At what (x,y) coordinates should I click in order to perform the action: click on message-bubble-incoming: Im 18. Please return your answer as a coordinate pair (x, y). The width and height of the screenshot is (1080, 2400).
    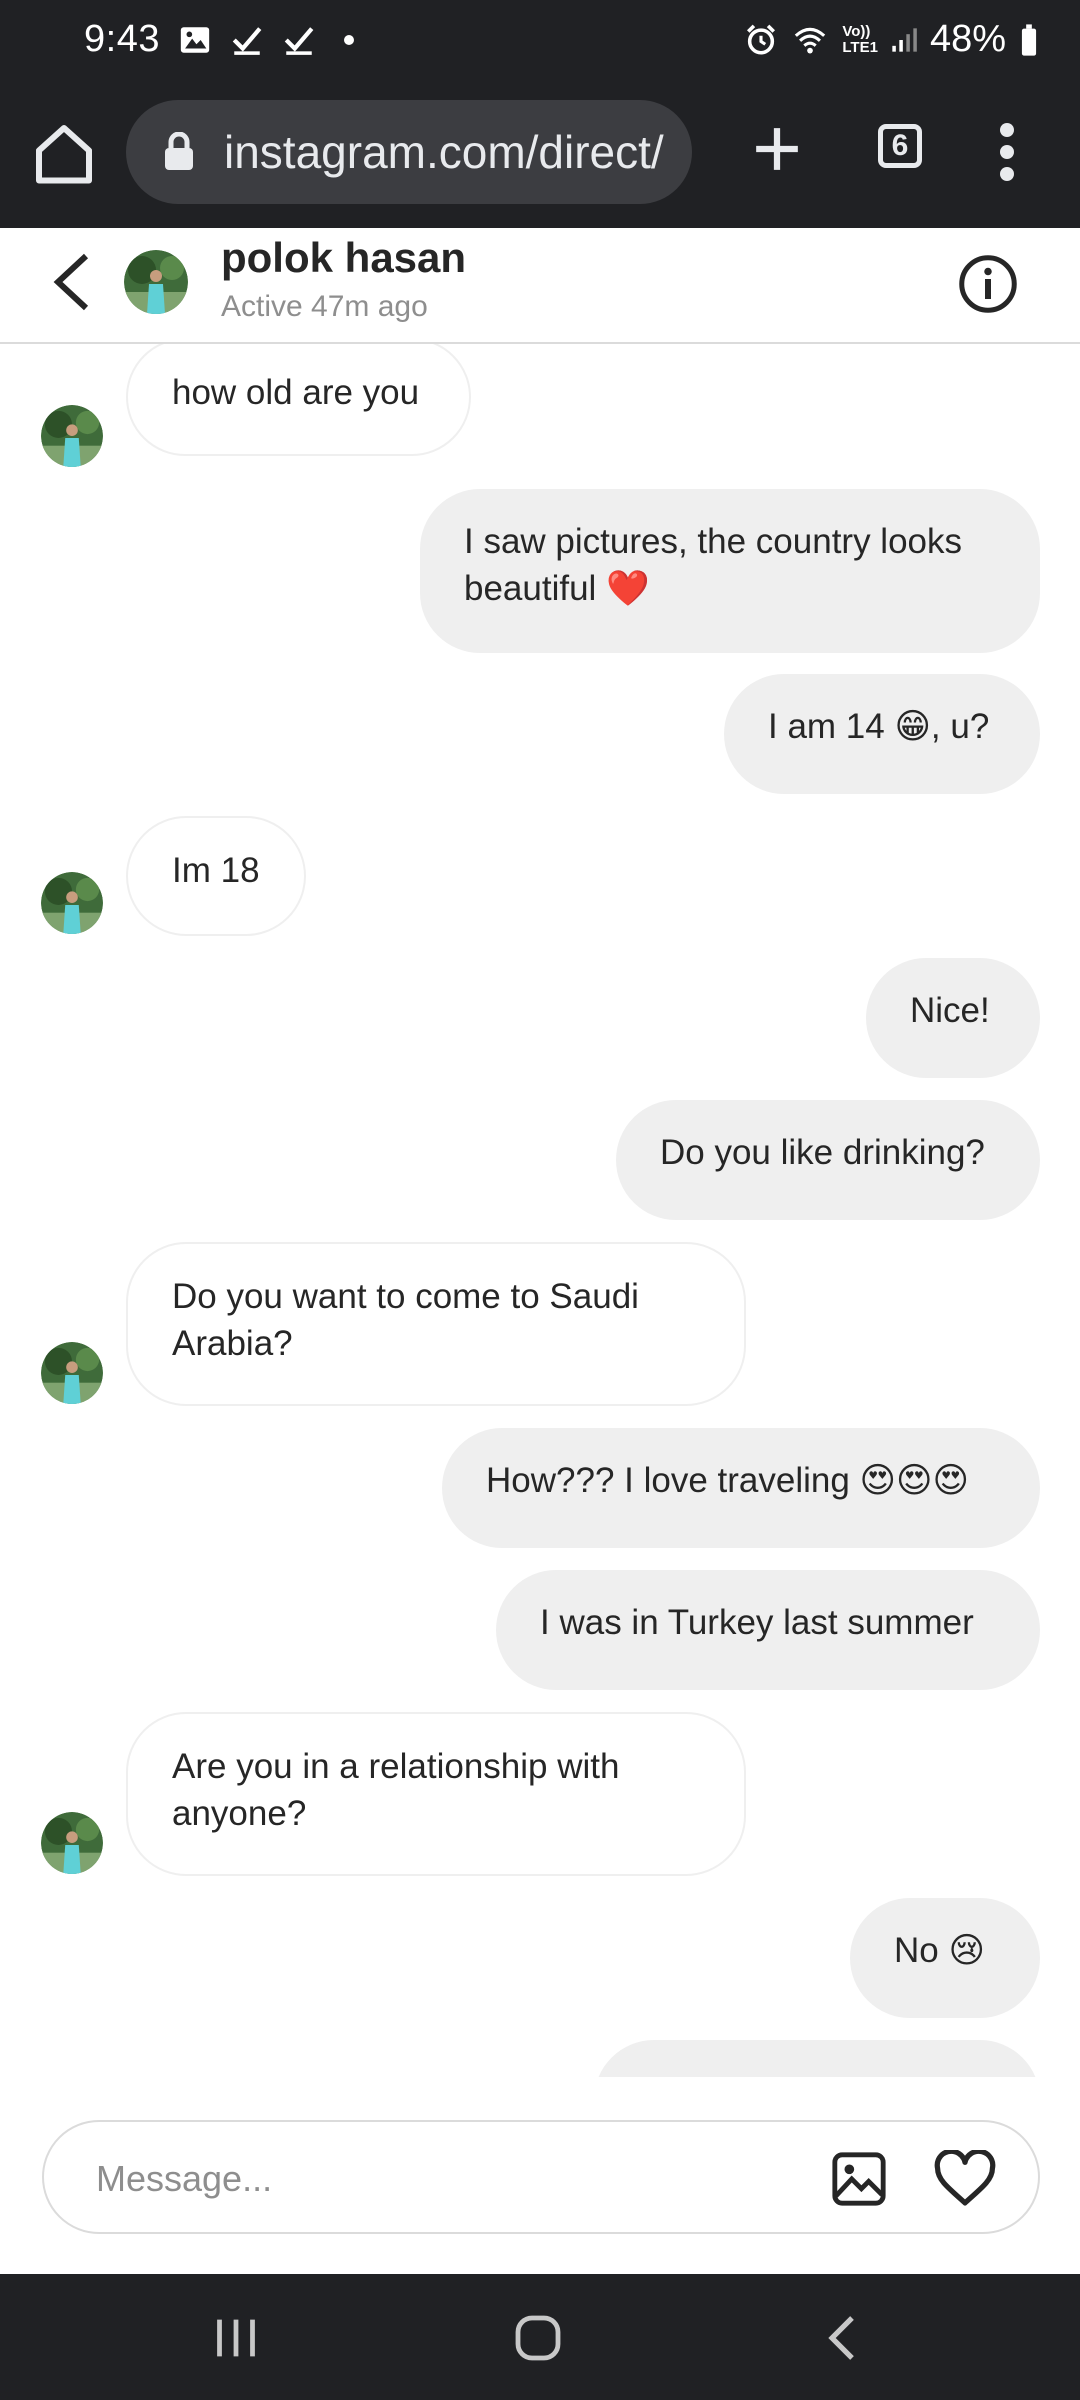
    Looking at the image, I should click on (216, 876).